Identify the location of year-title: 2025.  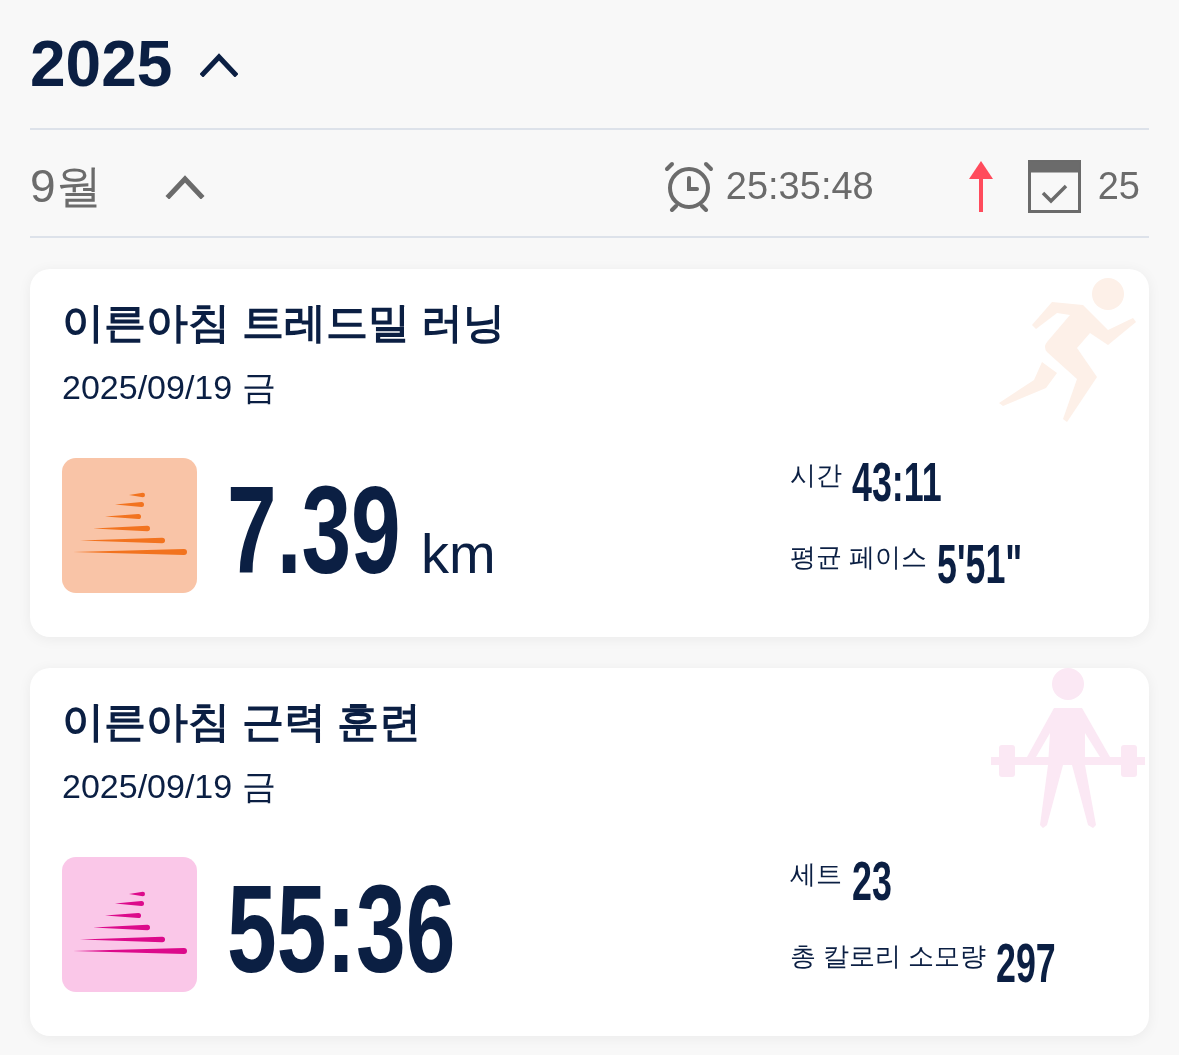
(101, 64).